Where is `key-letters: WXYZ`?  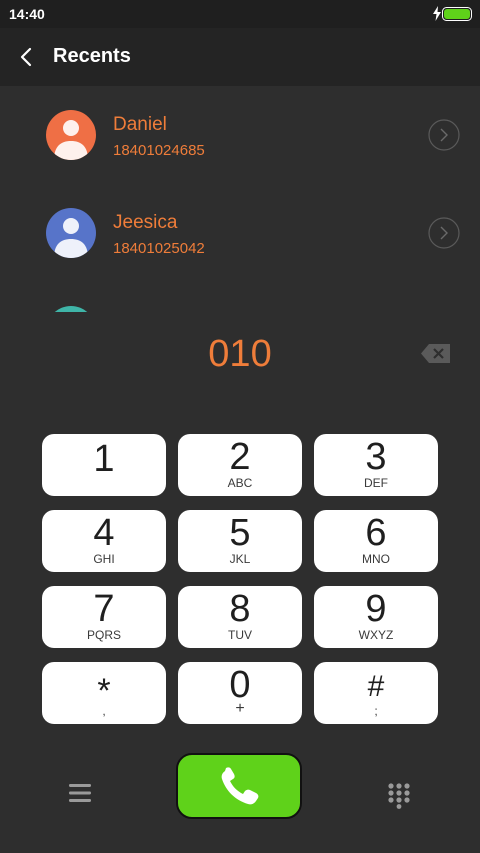
key-letters: WXYZ is located at coordinates (376, 635).